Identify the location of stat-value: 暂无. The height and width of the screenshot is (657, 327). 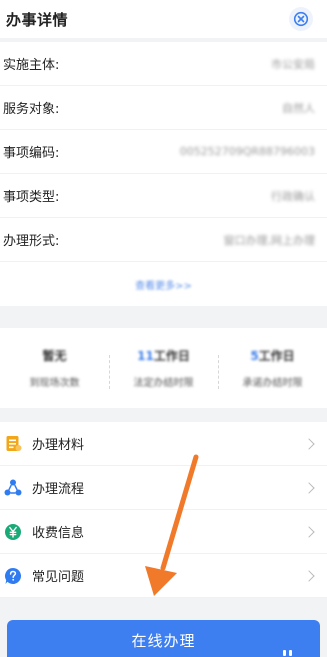
(54, 356).